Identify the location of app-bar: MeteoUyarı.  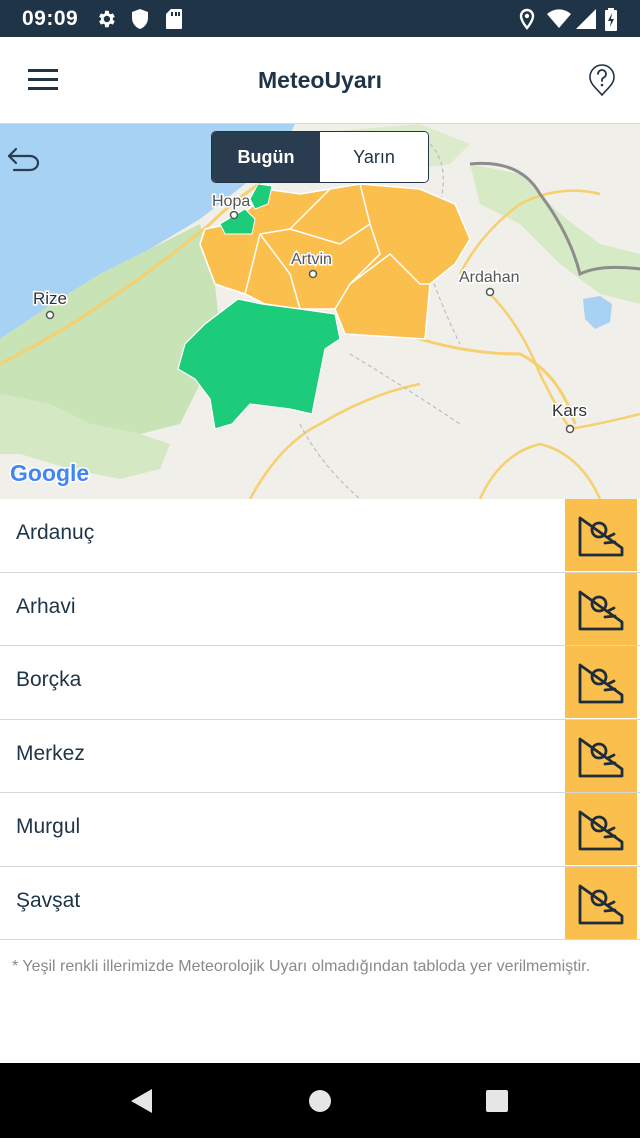
(320, 80).